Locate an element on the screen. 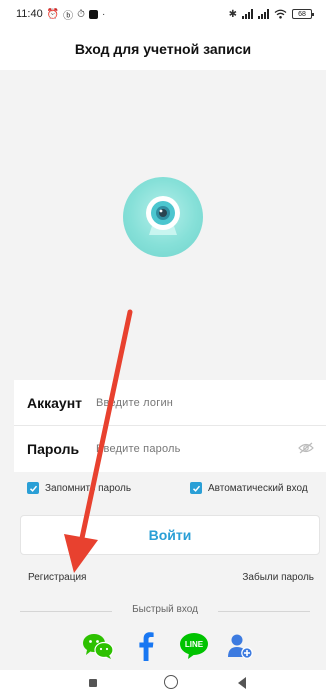  wifi-icon is located at coordinates (280, 14).